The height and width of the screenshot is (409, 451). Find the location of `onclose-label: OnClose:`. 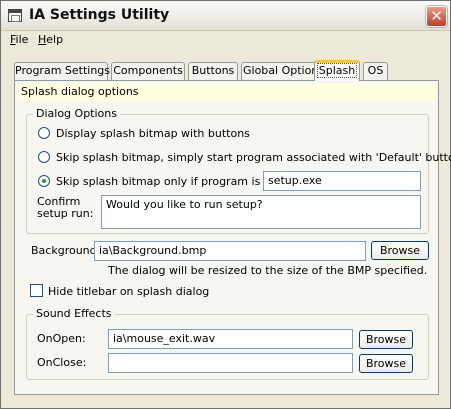

onclose-label: OnClose: is located at coordinates (62, 362).